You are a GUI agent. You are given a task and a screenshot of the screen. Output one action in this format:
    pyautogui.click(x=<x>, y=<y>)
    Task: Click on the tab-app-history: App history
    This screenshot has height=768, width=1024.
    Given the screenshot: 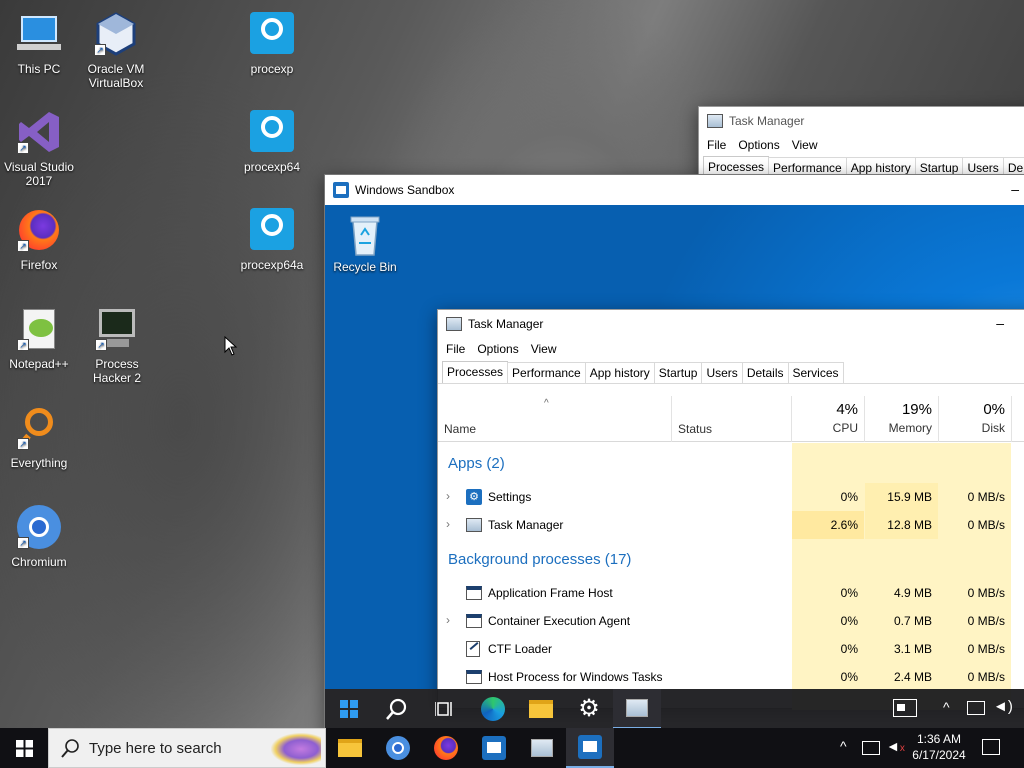 What is the action you would take?
    pyautogui.click(x=619, y=372)
    